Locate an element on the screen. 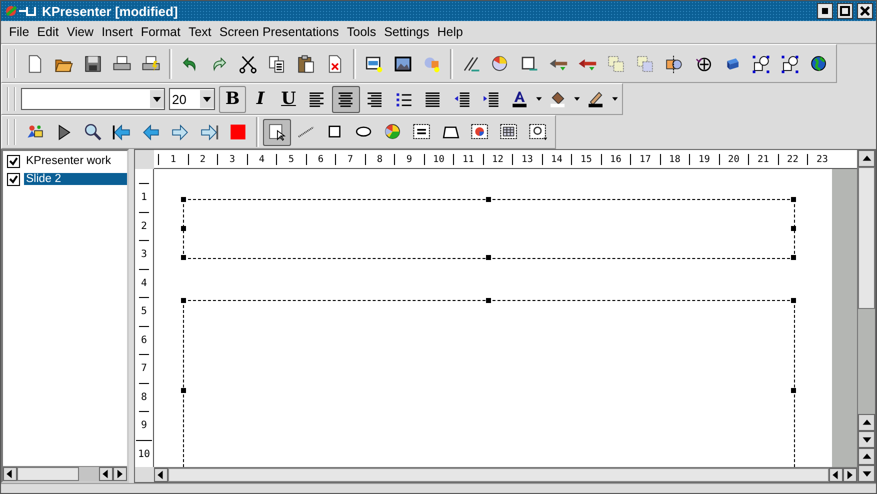 The width and height of the screenshot is (877, 494). menu-item: Help is located at coordinates (450, 32).